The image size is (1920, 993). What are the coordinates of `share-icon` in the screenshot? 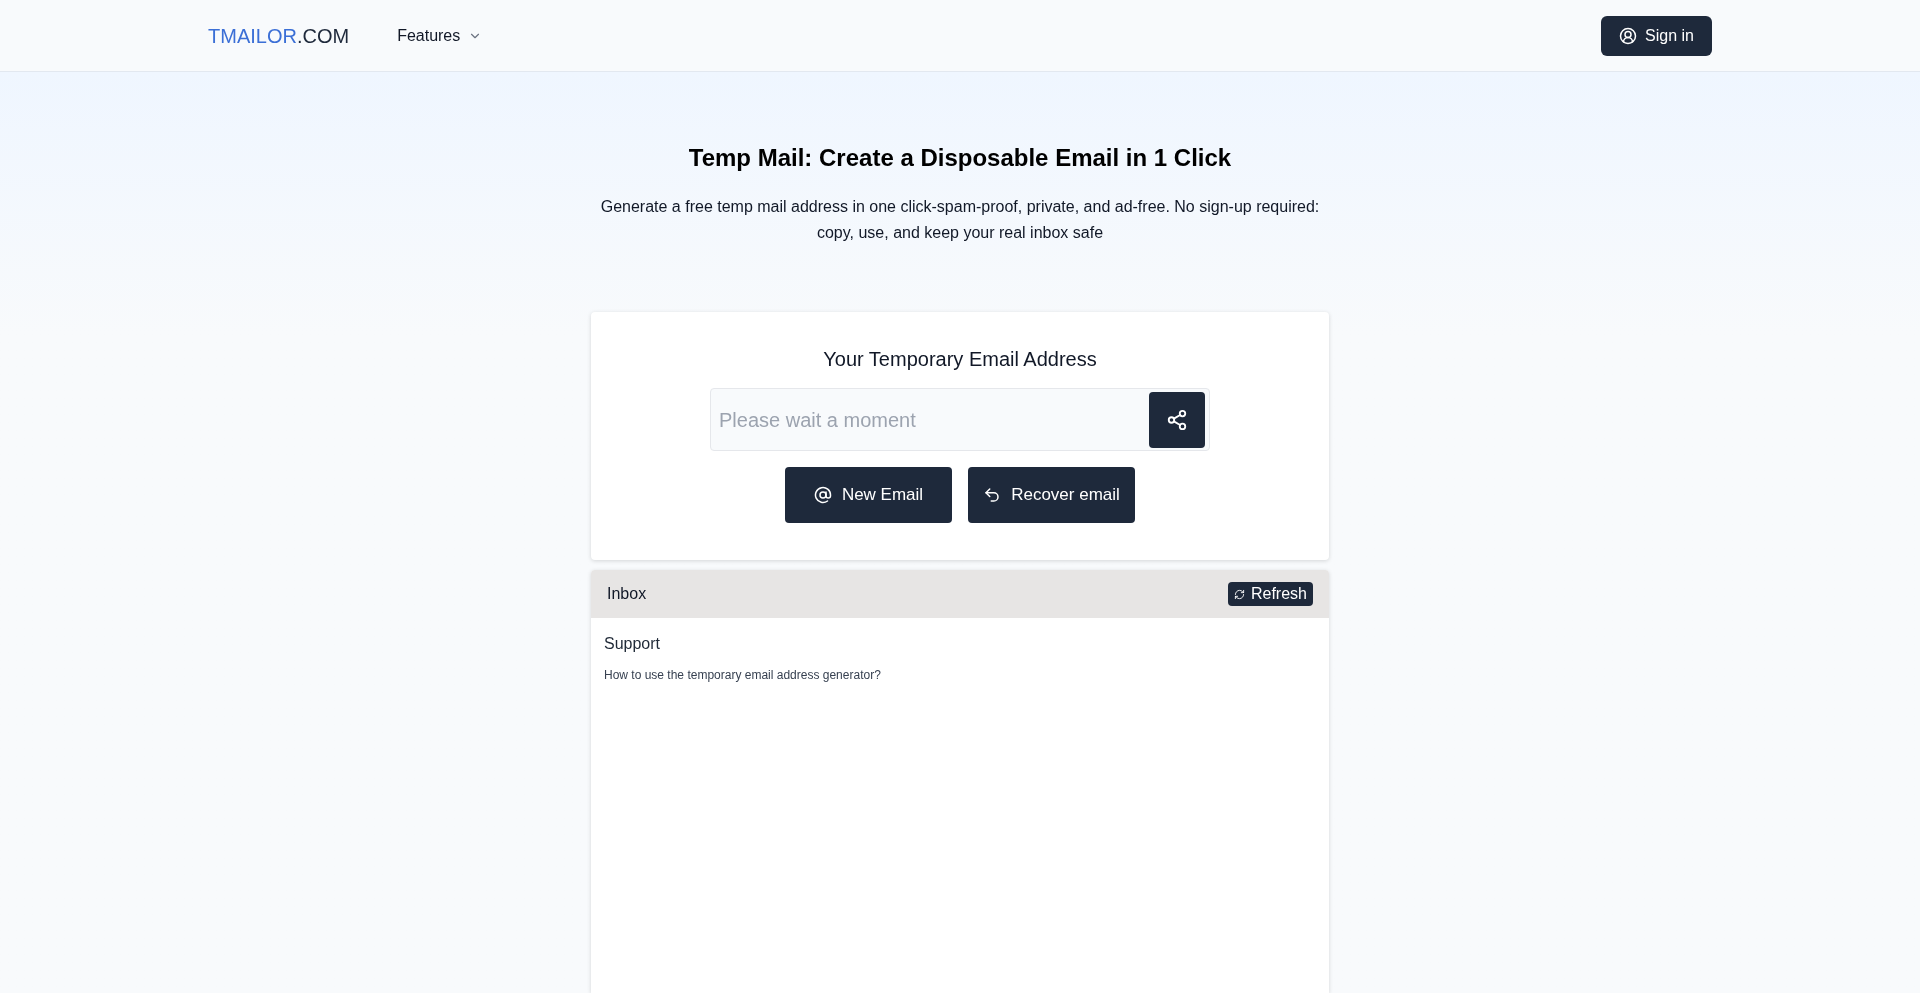 It's located at (1177, 419).